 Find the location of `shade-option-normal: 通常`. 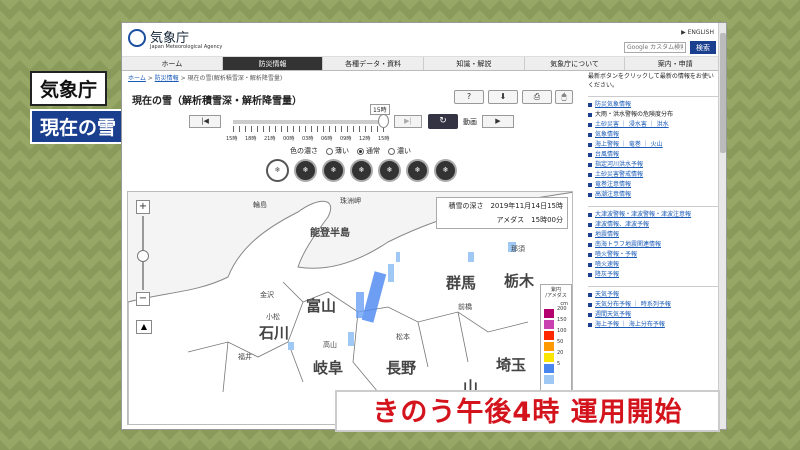

shade-option-normal: 通常 is located at coordinates (368, 151).